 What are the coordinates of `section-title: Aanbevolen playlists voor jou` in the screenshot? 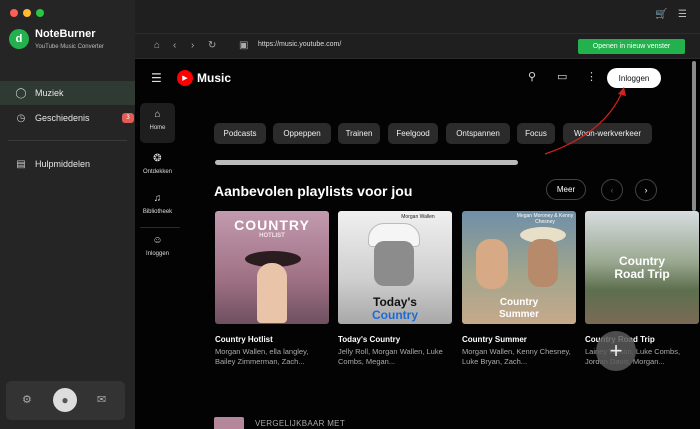 It's located at (313, 191).